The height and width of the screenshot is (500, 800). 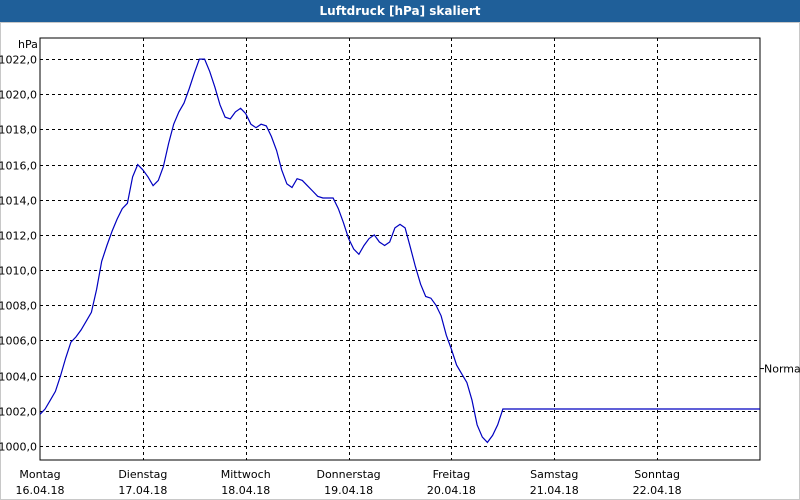 What do you see at coordinates (246, 474) in the screenshot?
I see `x-tick-day: Mittwoch` at bounding box center [246, 474].